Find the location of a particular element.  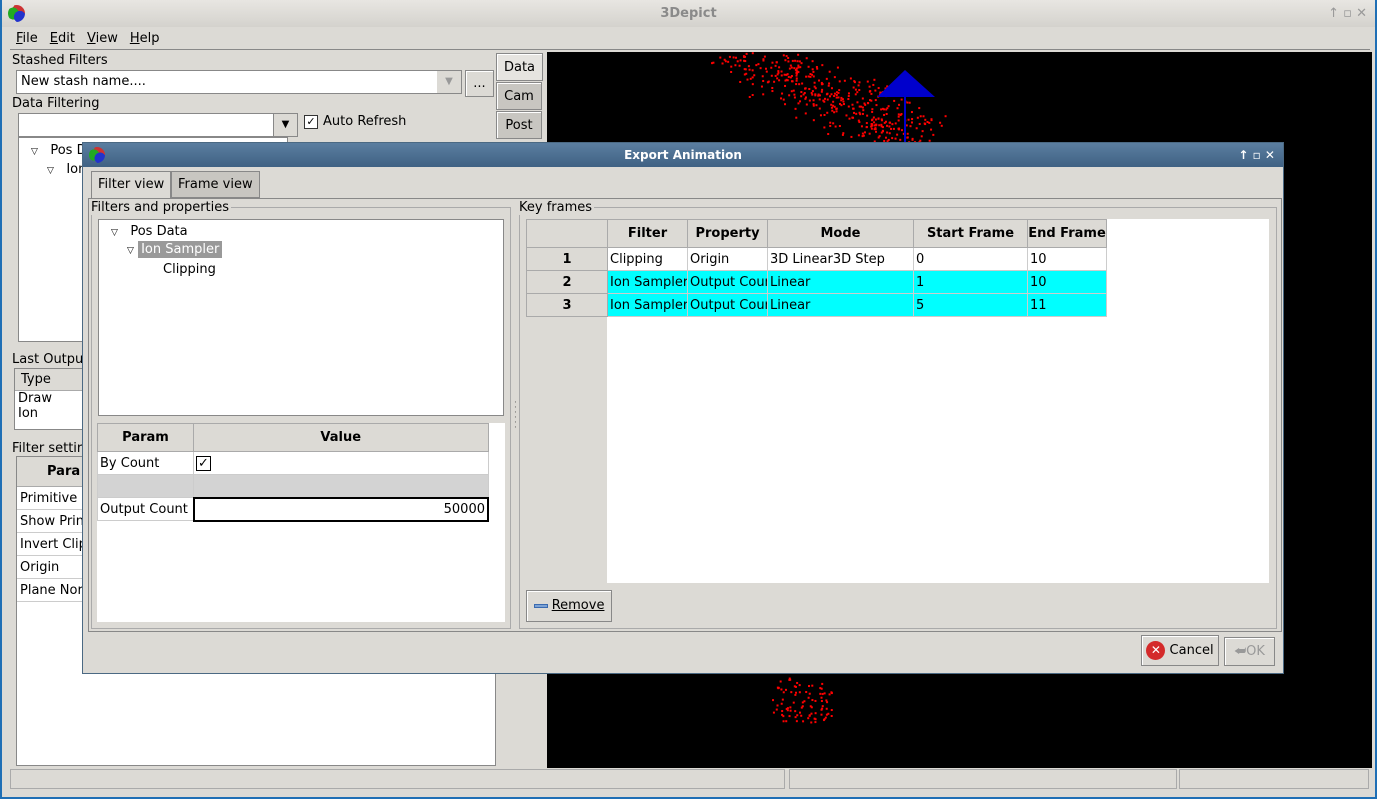

tree-item-ion-sampler: ▽ Ion Sampler is located at coordinates (175, 249).